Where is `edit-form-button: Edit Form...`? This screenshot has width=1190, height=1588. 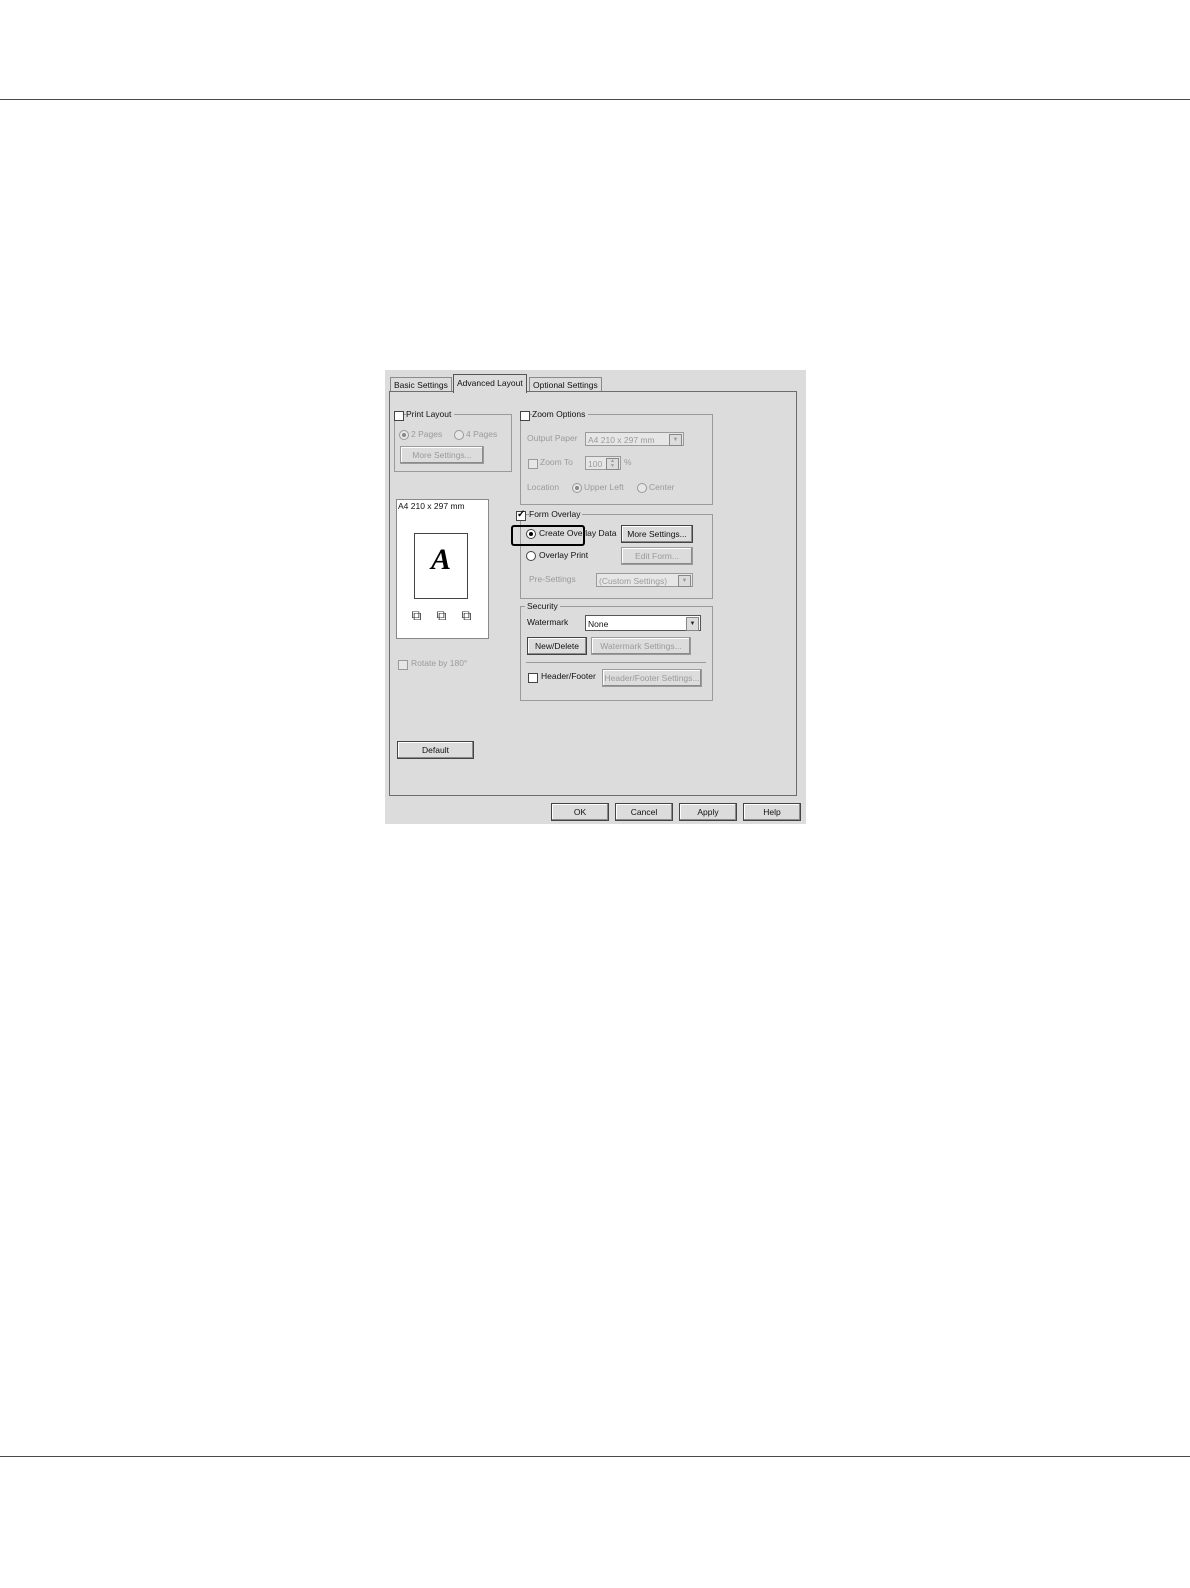 edit-form-button: Edit Form... is located at coordinates (657, 556).